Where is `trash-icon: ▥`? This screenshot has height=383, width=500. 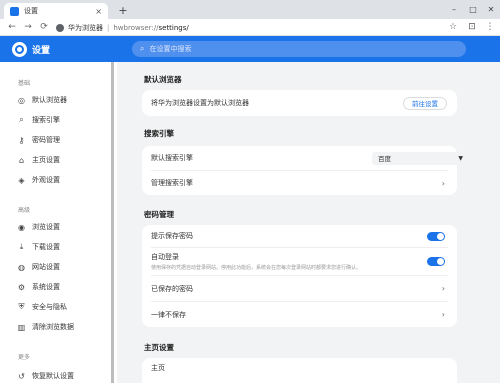 trash-icon: ▥ is located at coordinates (21, 327).